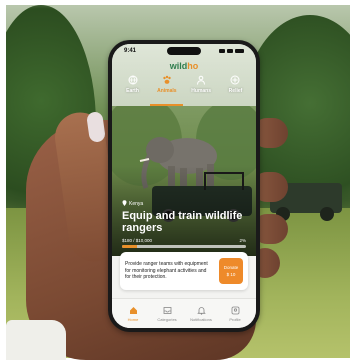 The height and width of the screenshot is (363, 356). I want to click on location-label: Kenya, so click(136, 204).